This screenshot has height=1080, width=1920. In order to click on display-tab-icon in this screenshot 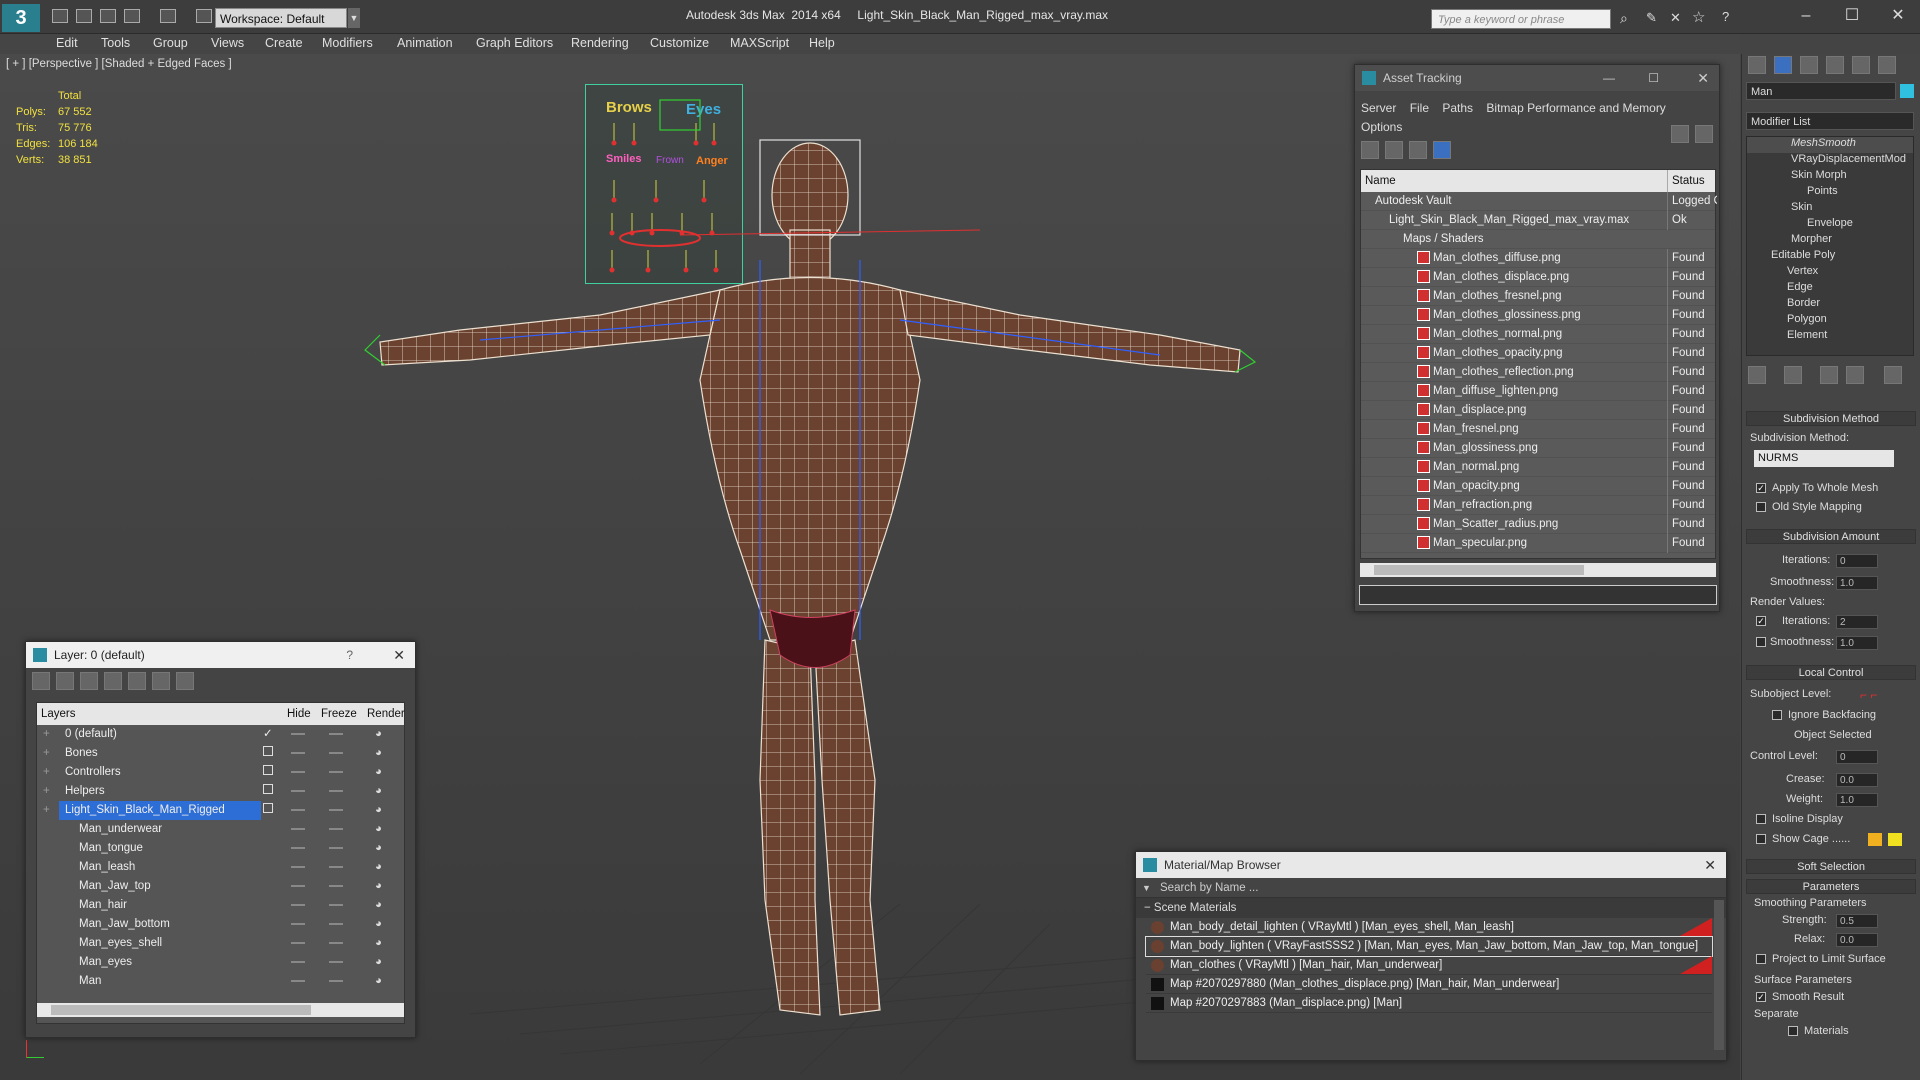, I will do `click(1861, 65)`.